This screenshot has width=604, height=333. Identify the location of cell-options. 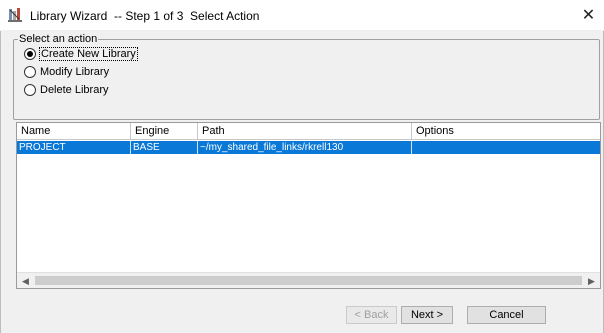
(506, 147).